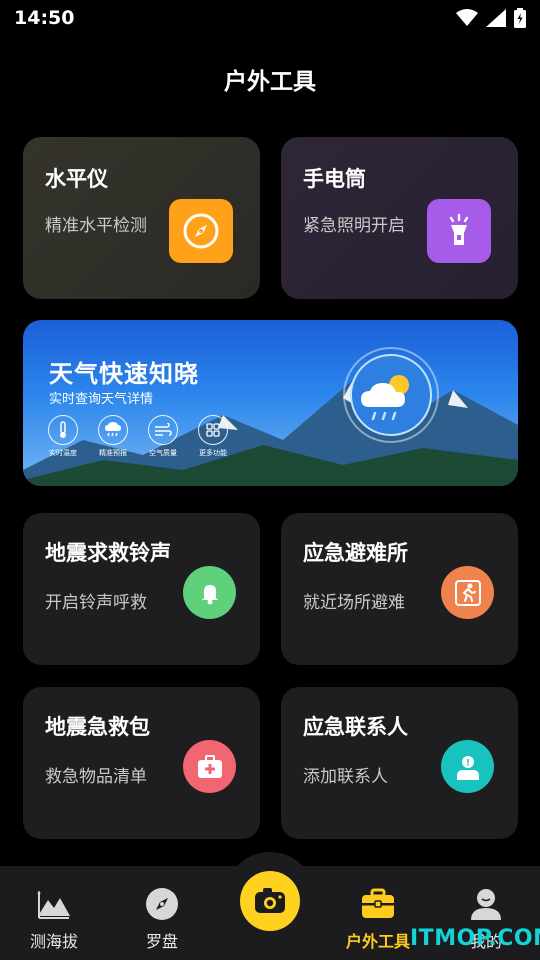 Image resolution: width=540 pixels, height=960 pixels. I want to click on earthquake-alarm-card: 地震求救铃声 开启铃声呼救, so click(141, 589).